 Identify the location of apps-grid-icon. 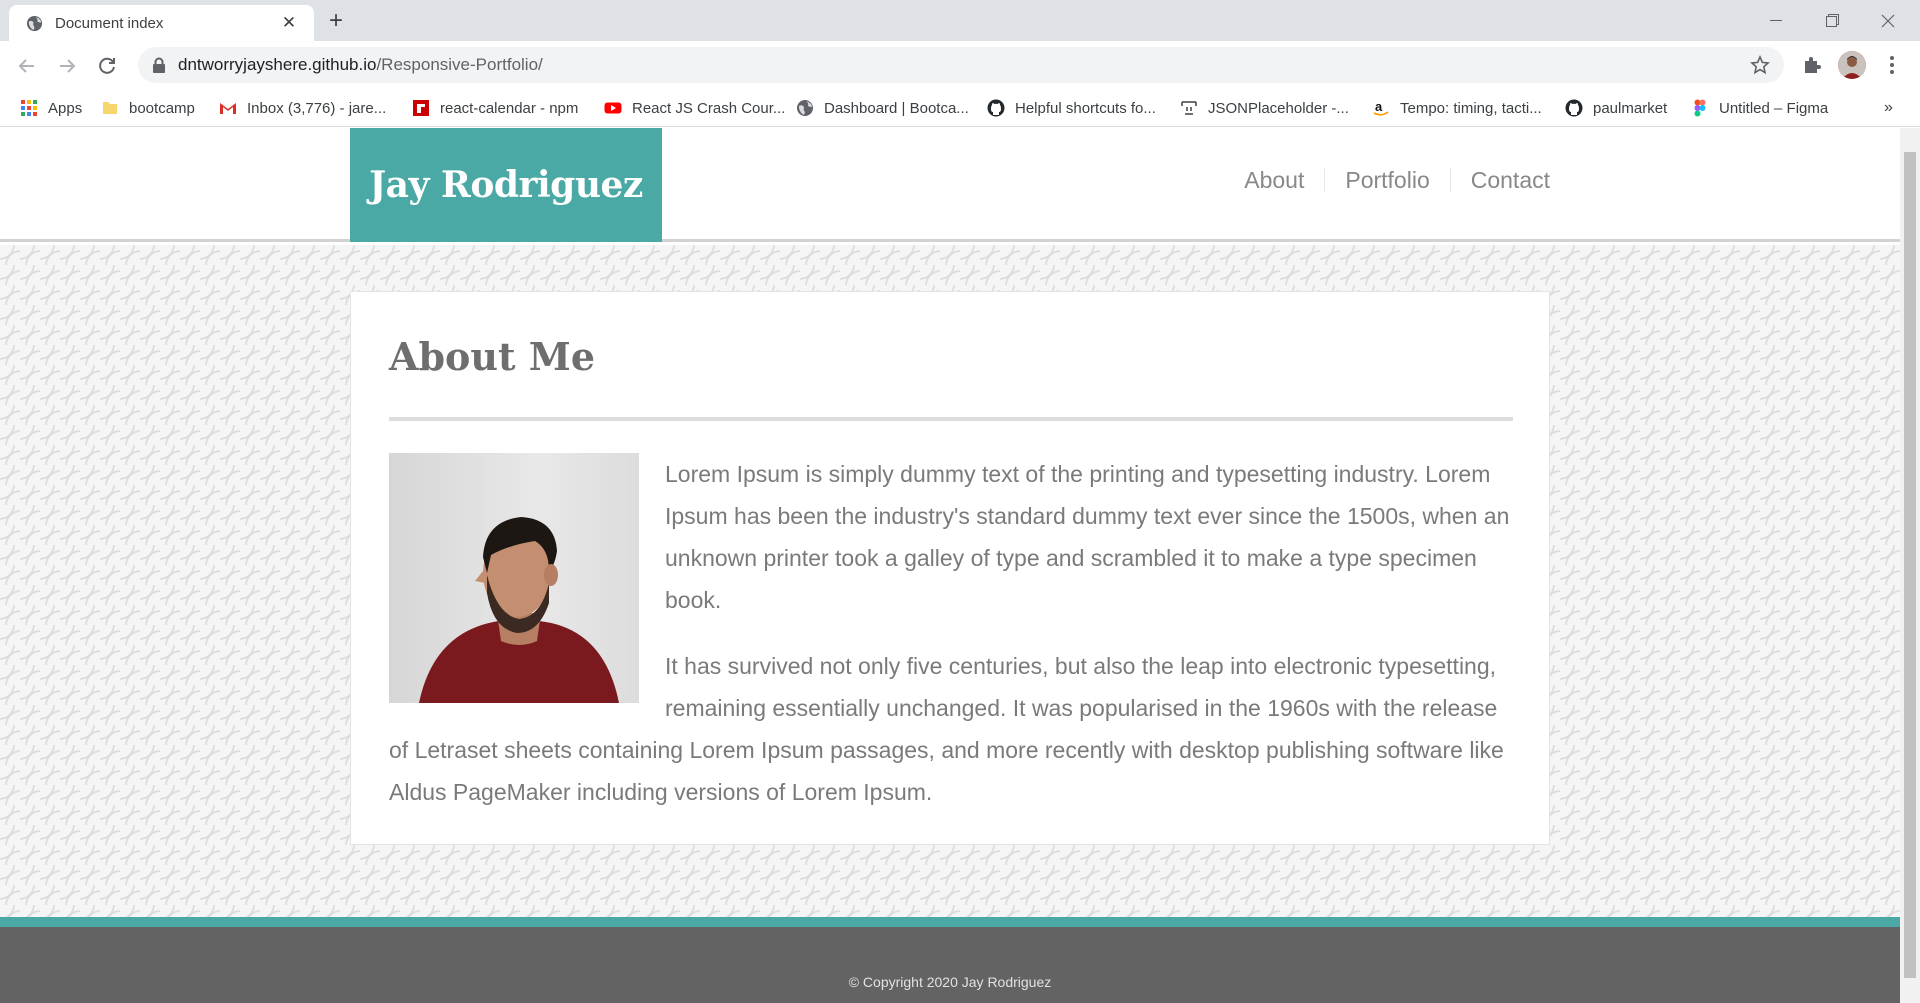
(29, 108).